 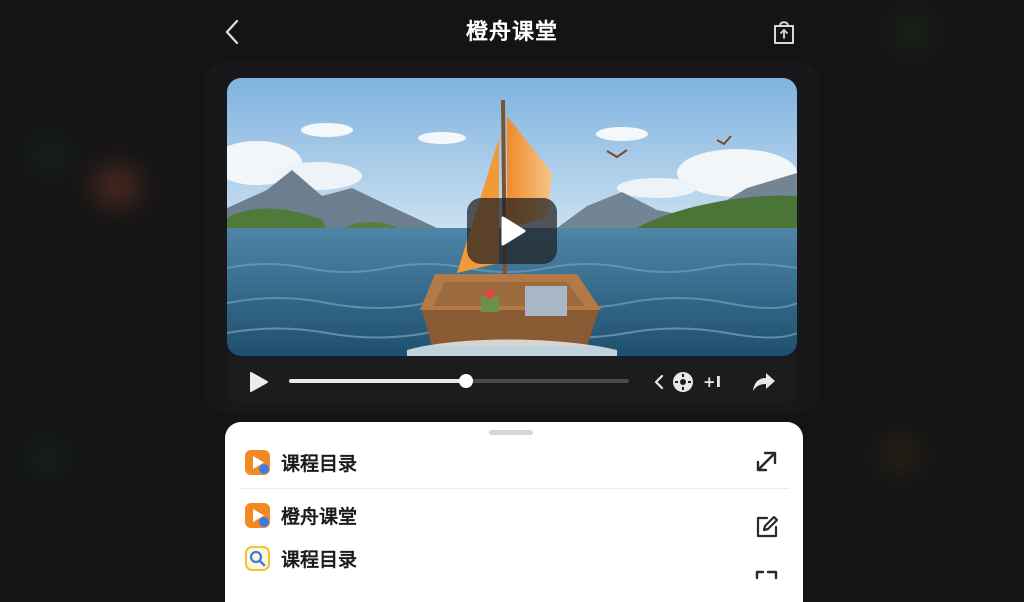 I want to click on skip-forward-button: +I, so click(x=716, y=382).